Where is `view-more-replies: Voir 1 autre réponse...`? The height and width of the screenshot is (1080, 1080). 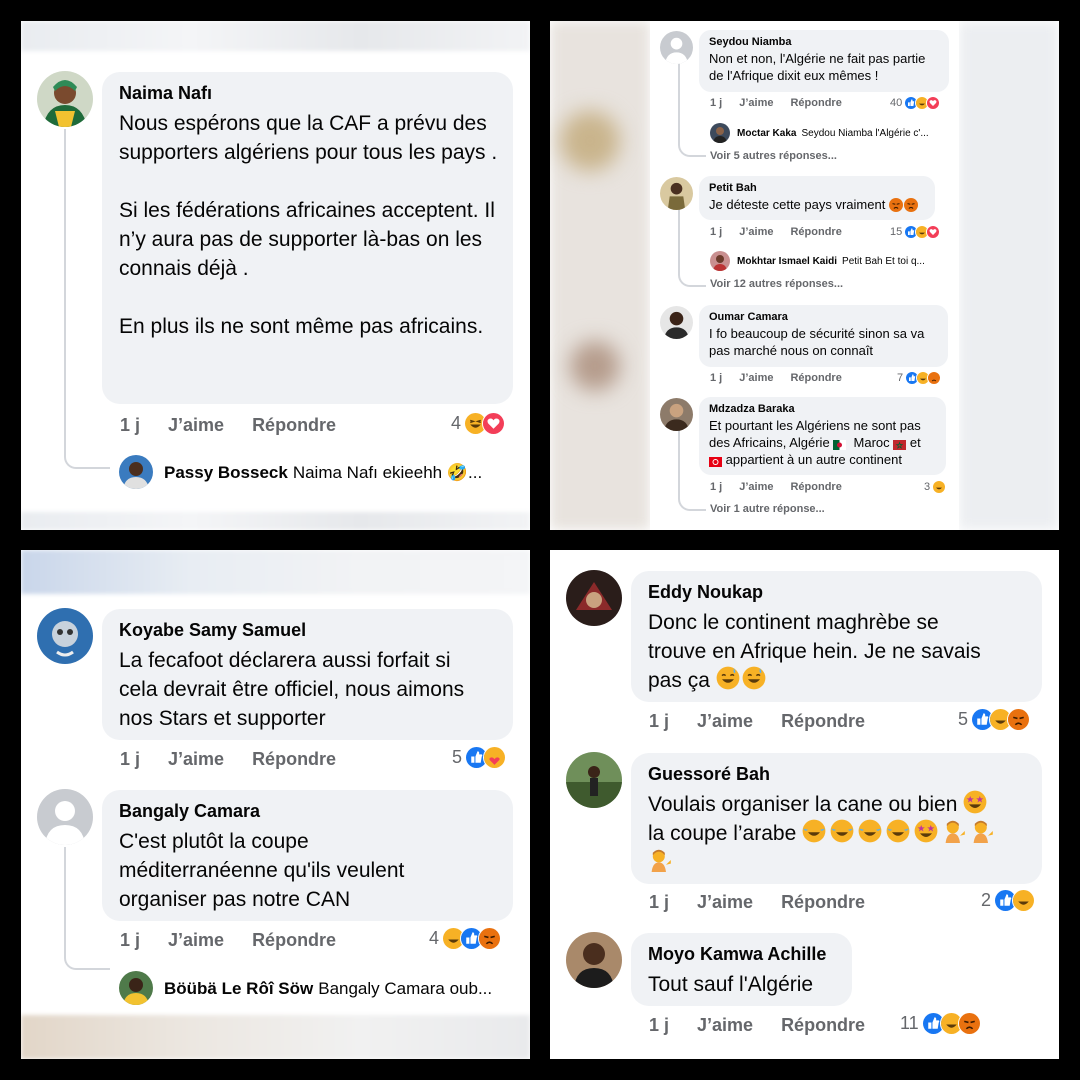
view-more-replies: Voir 1 autre réponse... is located at coordinates (767, 509).